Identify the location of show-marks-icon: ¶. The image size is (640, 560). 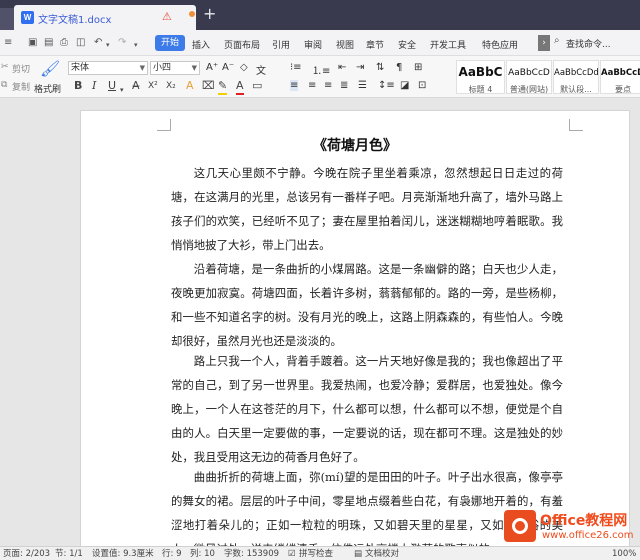
(399, 67).